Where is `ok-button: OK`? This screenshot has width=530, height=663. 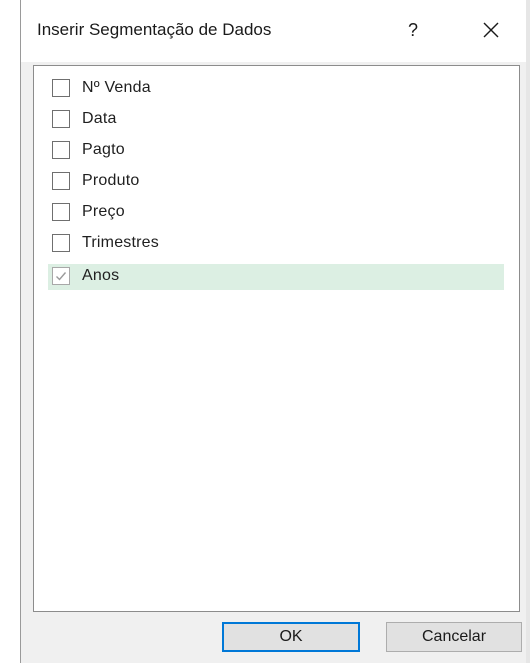
ok-button: OK is located at coordinates (291, 637).